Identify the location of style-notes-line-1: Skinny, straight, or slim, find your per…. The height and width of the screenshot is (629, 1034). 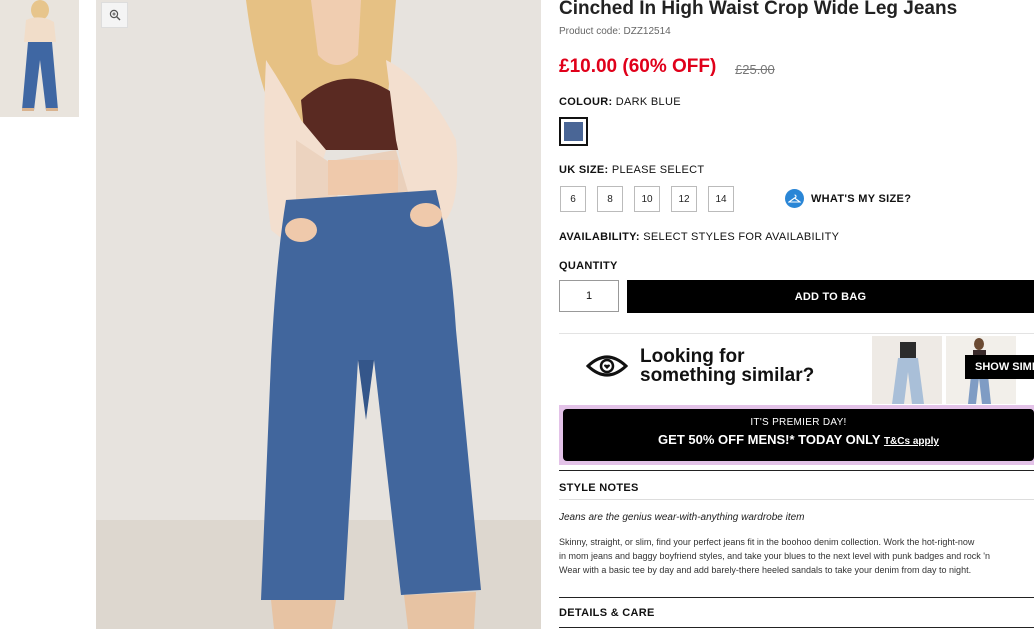
(767, 542).